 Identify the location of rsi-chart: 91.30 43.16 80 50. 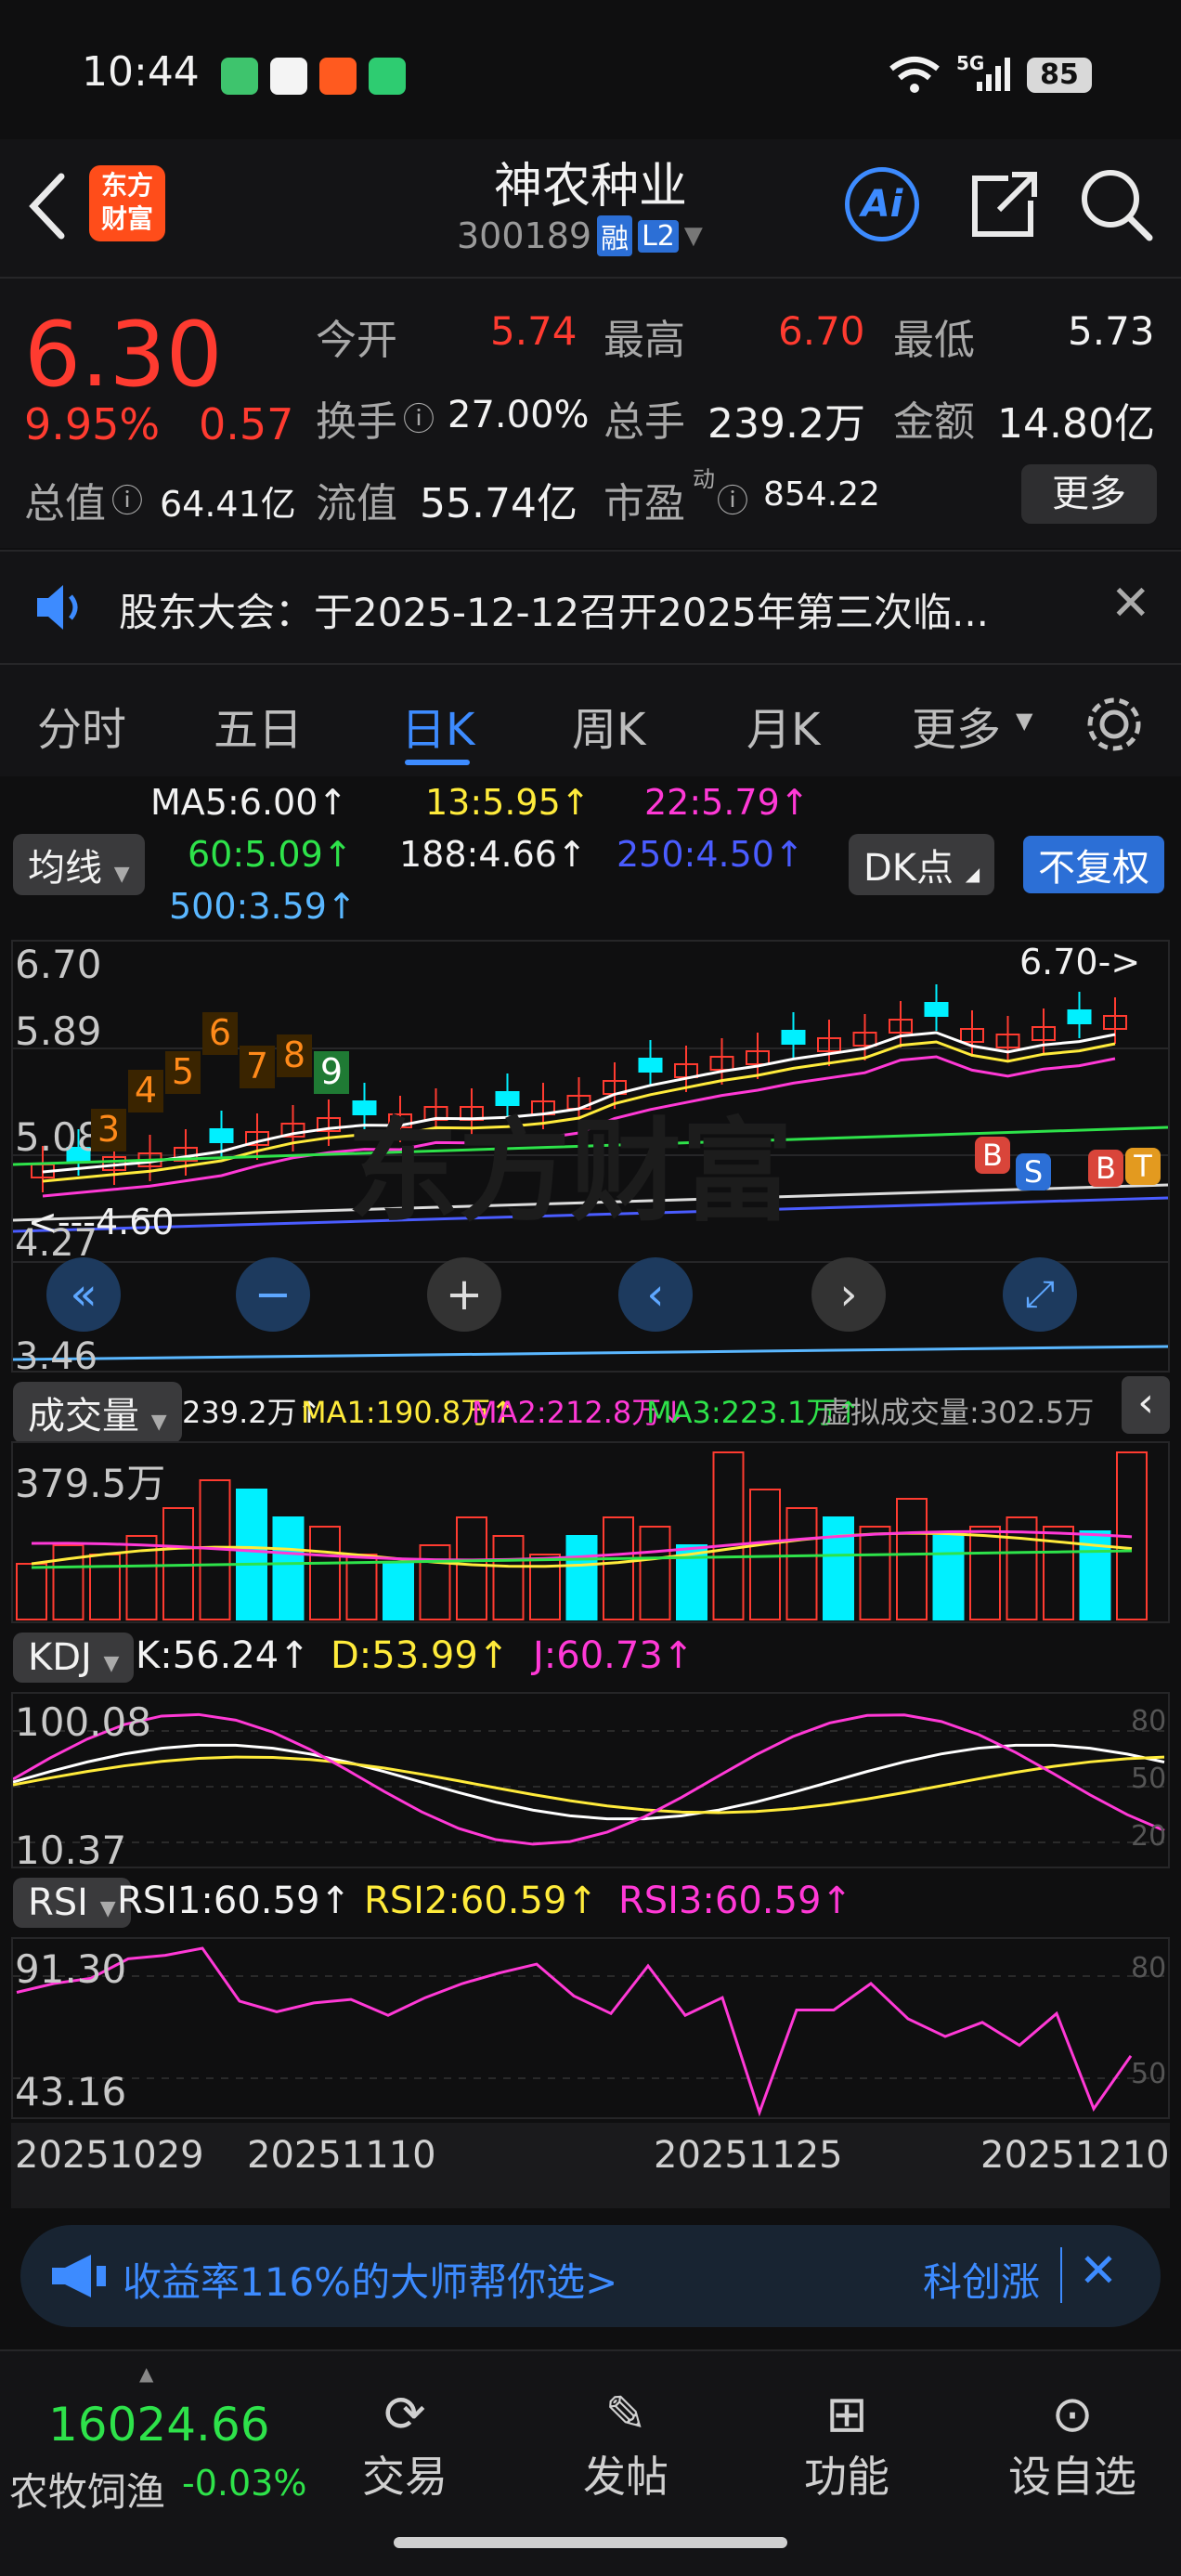
(590, 2028).